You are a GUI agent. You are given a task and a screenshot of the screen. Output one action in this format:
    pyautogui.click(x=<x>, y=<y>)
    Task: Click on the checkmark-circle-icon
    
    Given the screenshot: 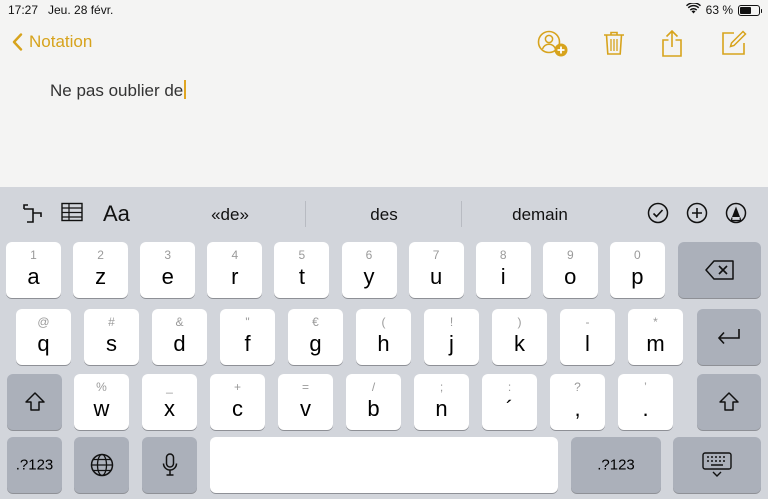 What is the action you would take?
    pyautogui.click(x=658, y=213)
    